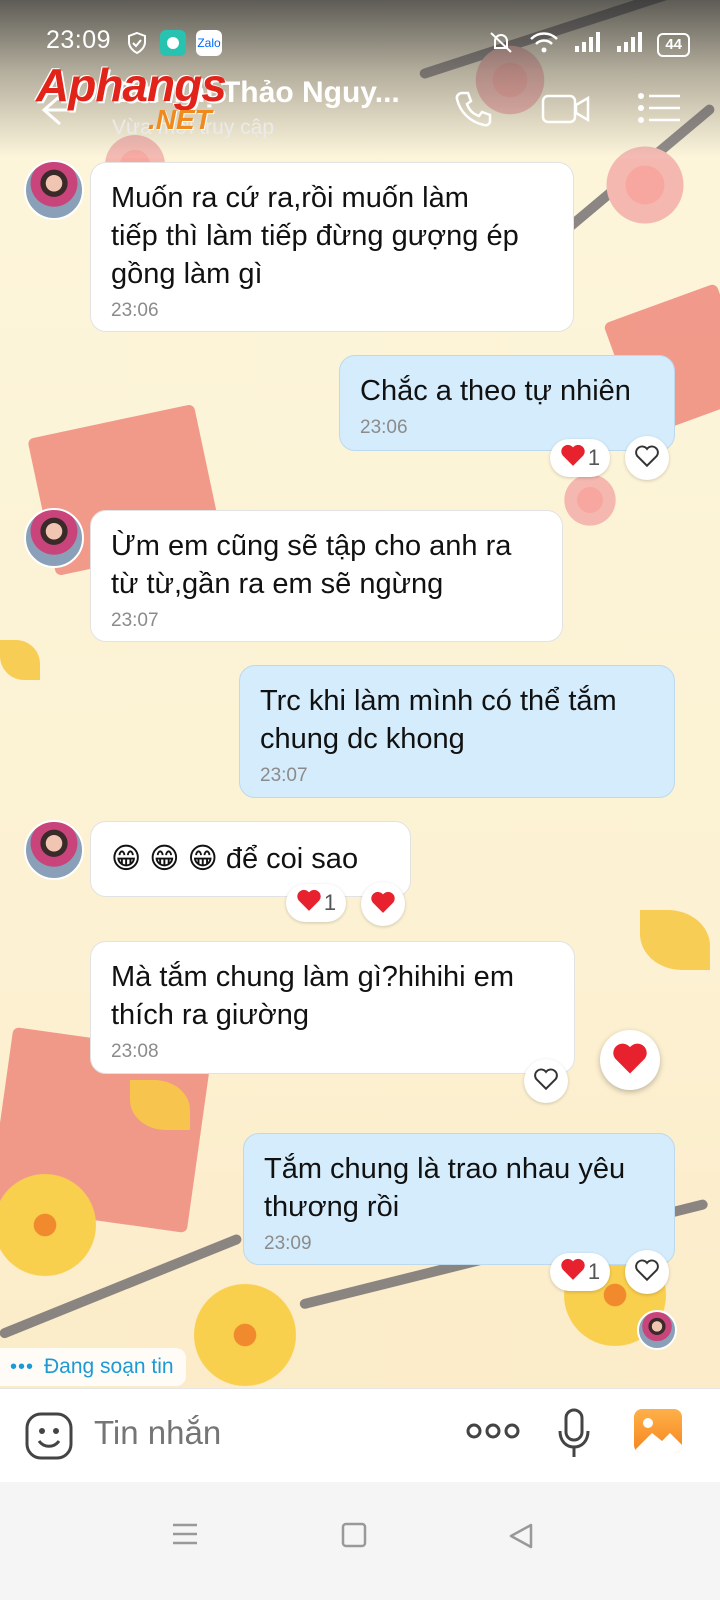  Describe the element at coordinates (109, 1366) in the screenshot. I see `typing-indicator-text: Đang soạn tin` at that location.